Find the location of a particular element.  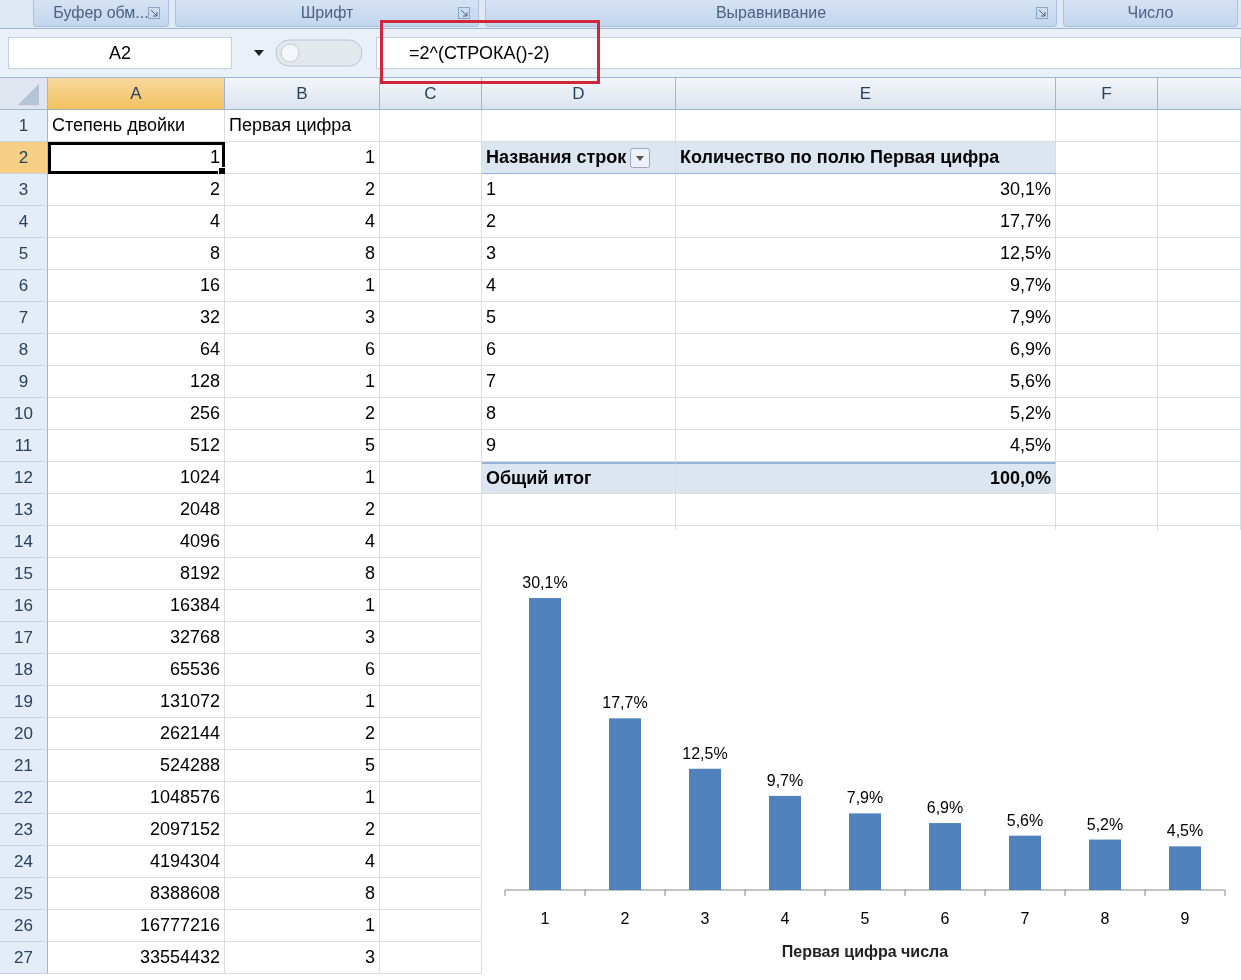

row-header: 11 is located at coordinates (24, 446).